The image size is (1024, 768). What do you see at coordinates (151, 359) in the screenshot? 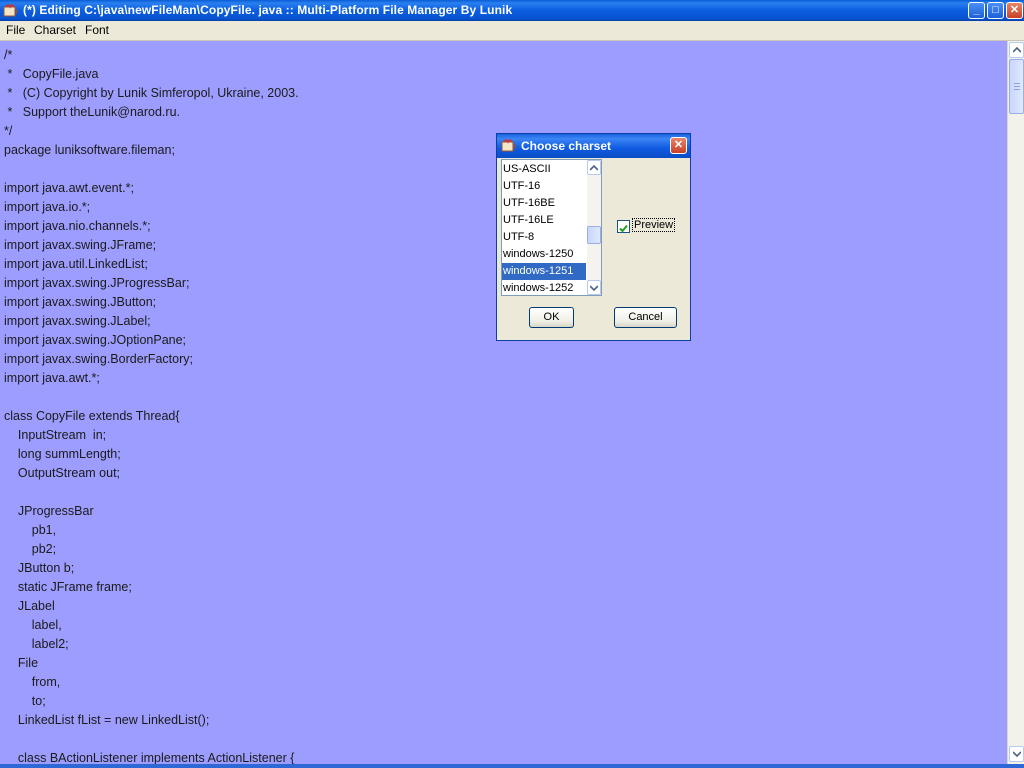
I see `code-line: import javax.swing.BorderFactory;` at bounding box center [151, 359].